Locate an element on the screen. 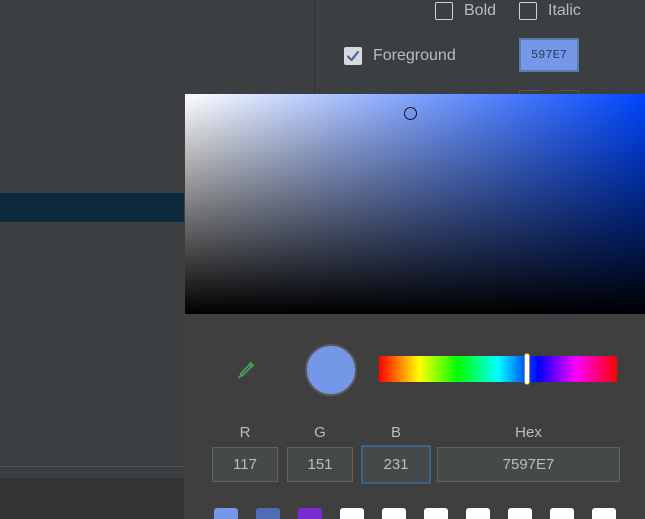 Image resolution: width=645 pixels, height=519 pixels. bold-option: Bold is located at coordinates (465, 11).